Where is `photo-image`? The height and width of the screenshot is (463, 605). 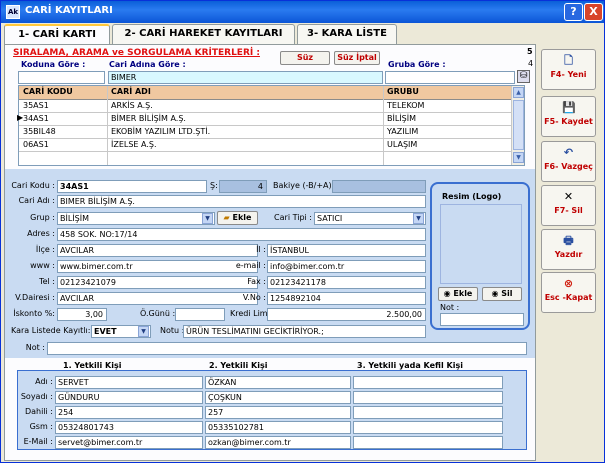 photo-image is located at coordinates (481, 244).